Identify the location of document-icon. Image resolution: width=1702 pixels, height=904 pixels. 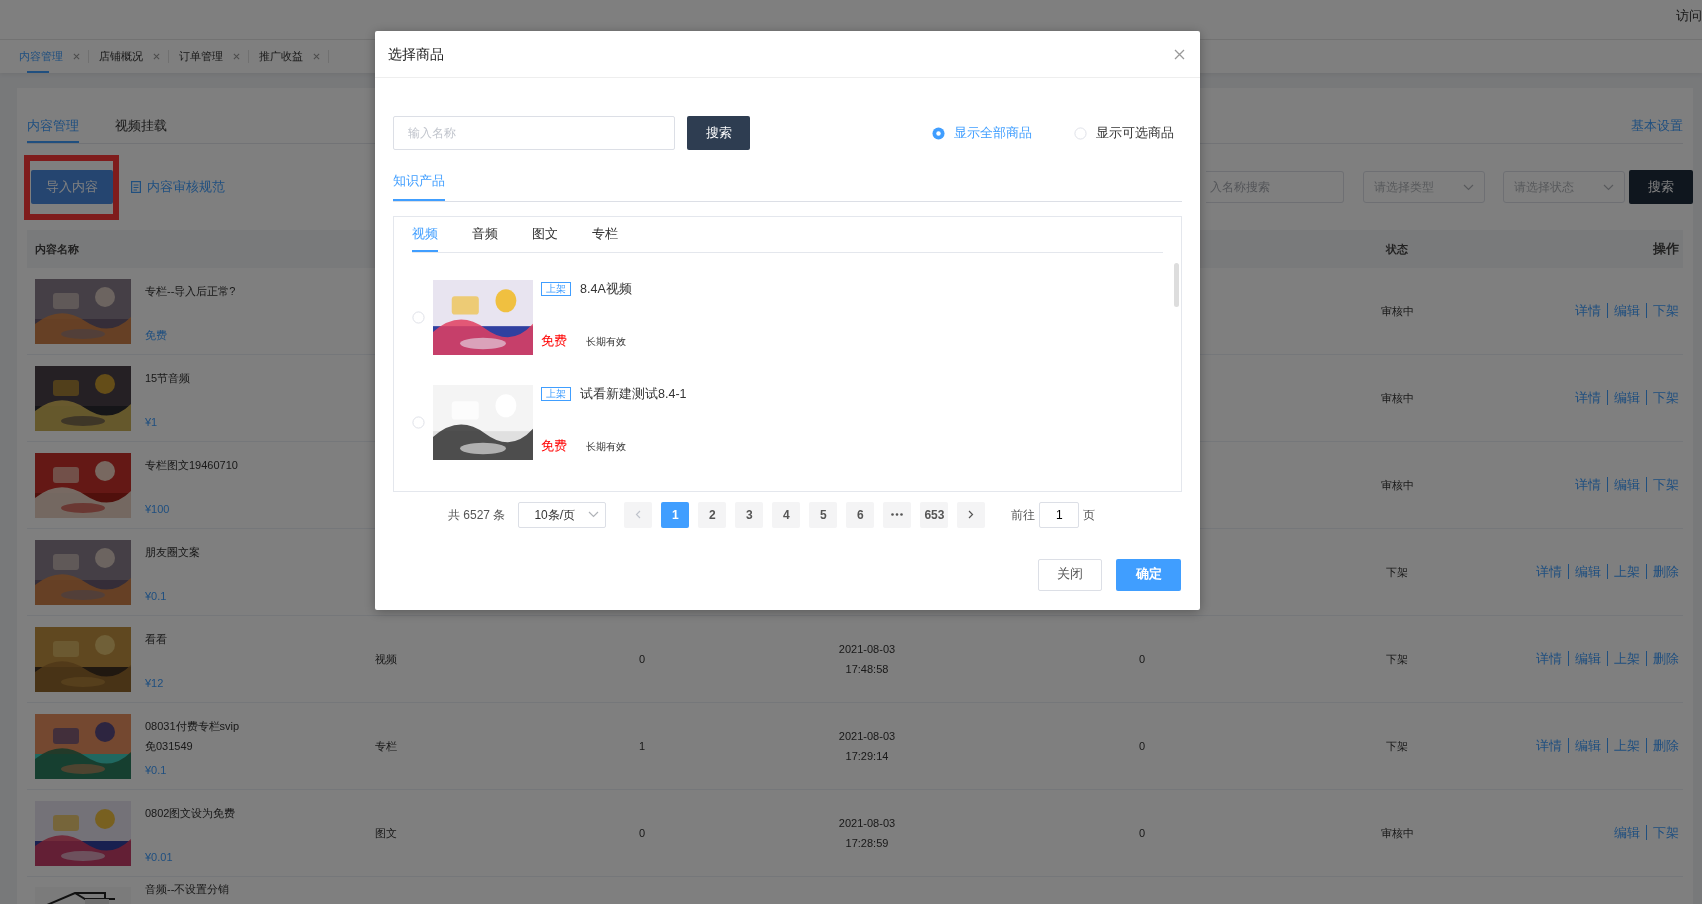
(136, 187).